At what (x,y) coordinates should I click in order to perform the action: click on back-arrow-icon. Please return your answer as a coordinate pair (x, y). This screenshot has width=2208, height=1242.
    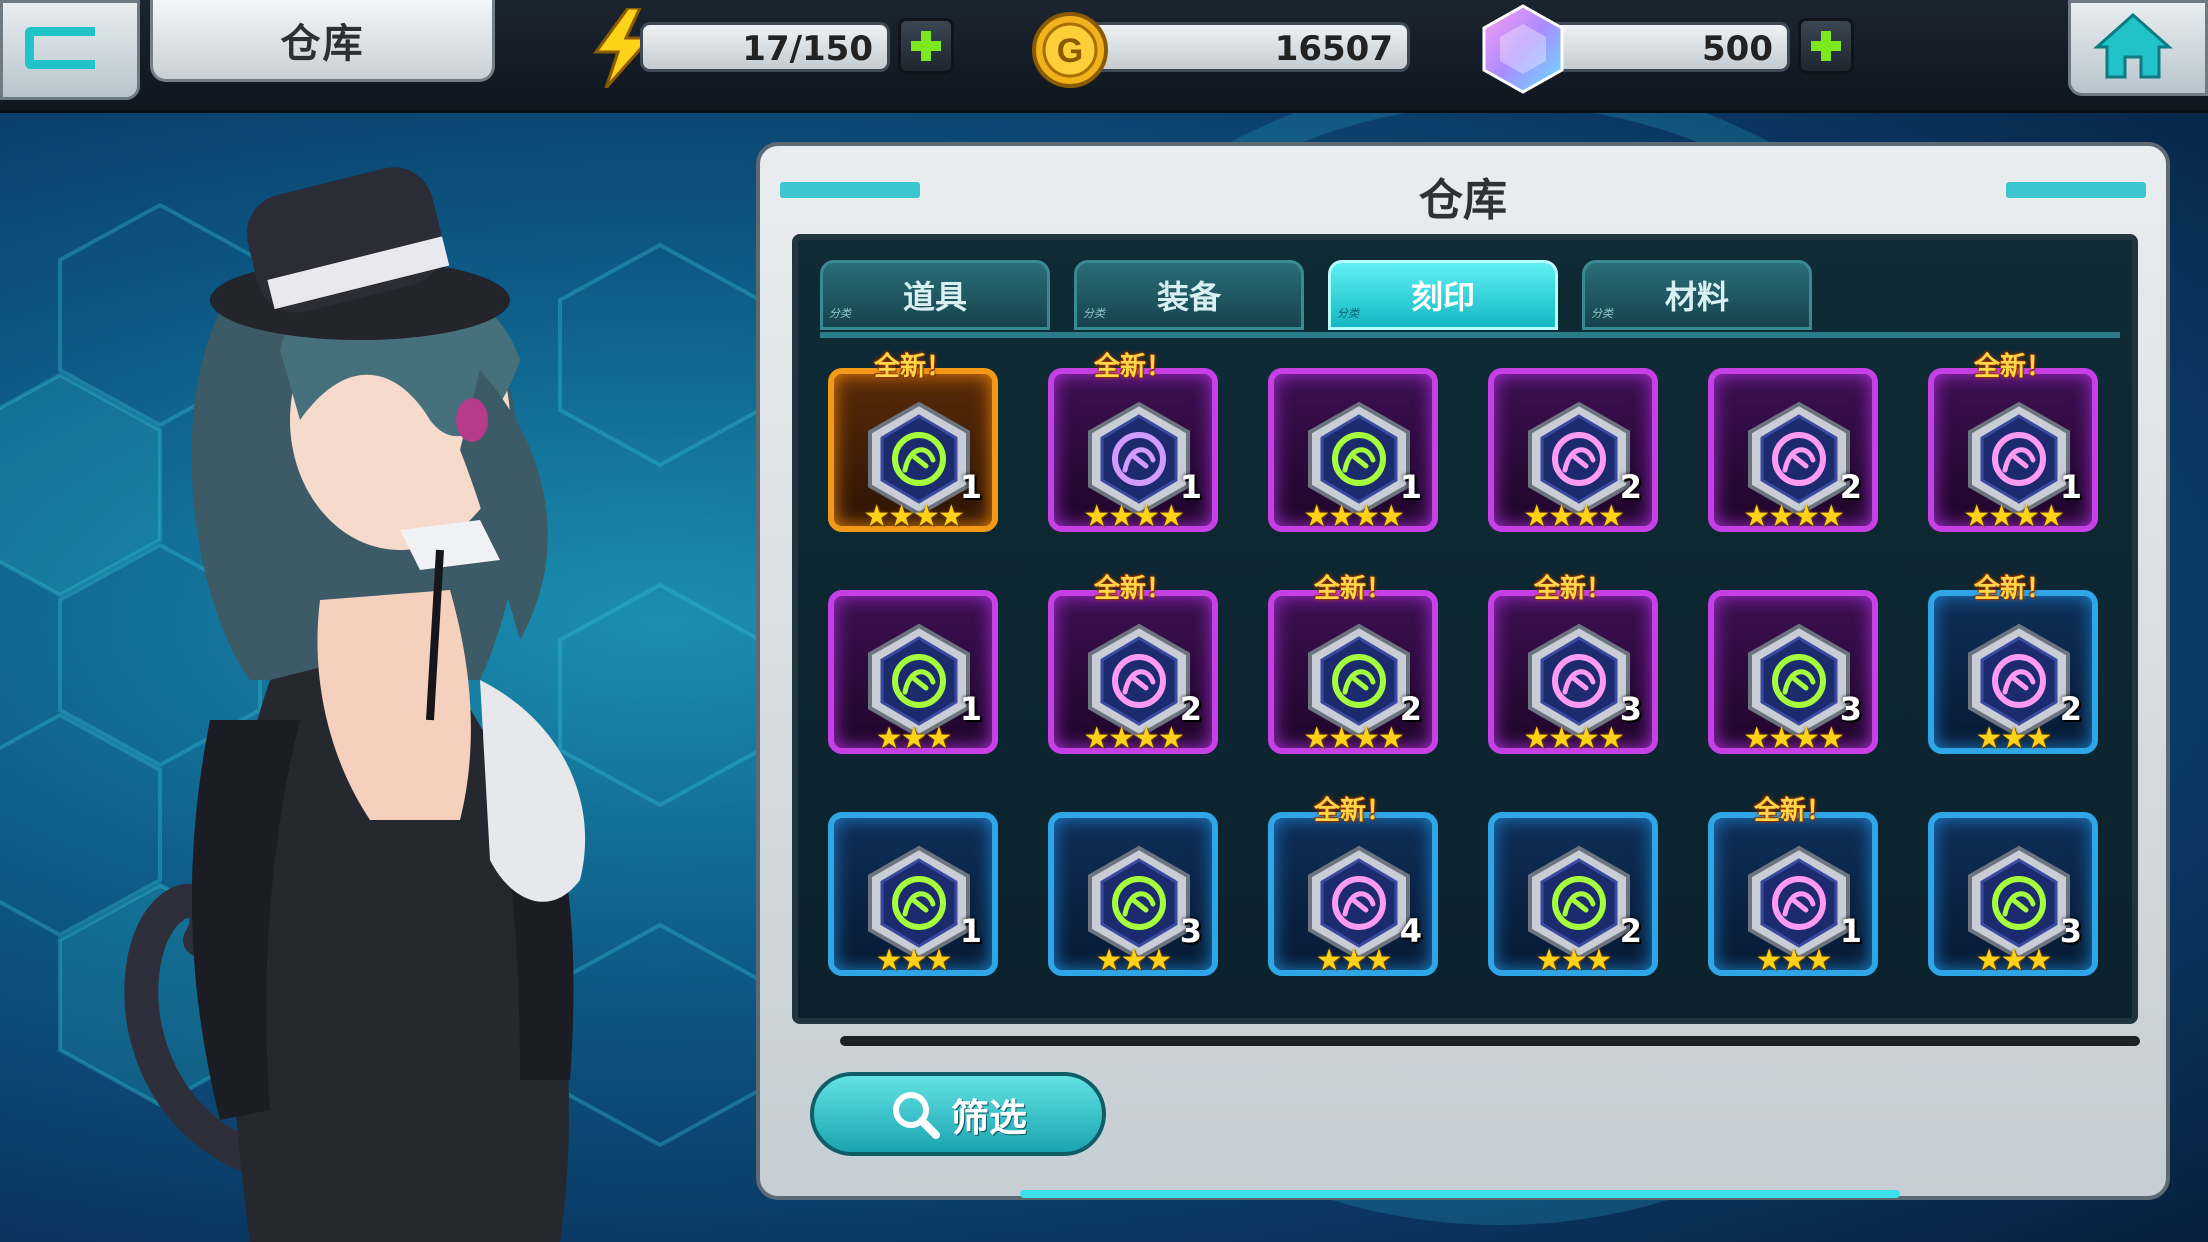
    Looking at the image, I should click on (60, 48).